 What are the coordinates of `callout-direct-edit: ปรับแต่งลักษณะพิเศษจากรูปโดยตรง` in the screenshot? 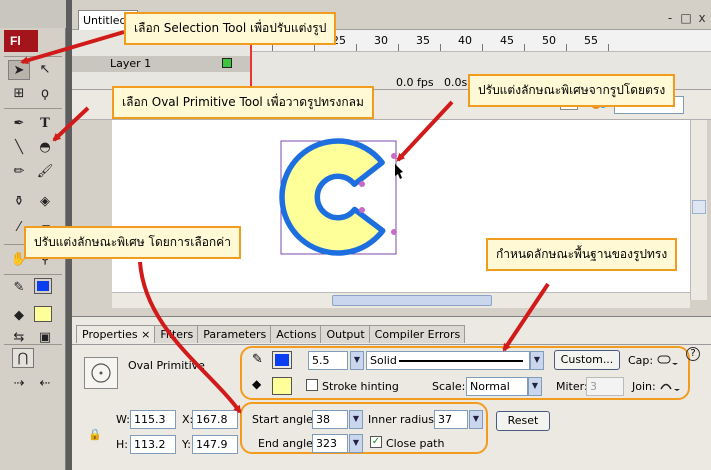 It's located at (572, 90).